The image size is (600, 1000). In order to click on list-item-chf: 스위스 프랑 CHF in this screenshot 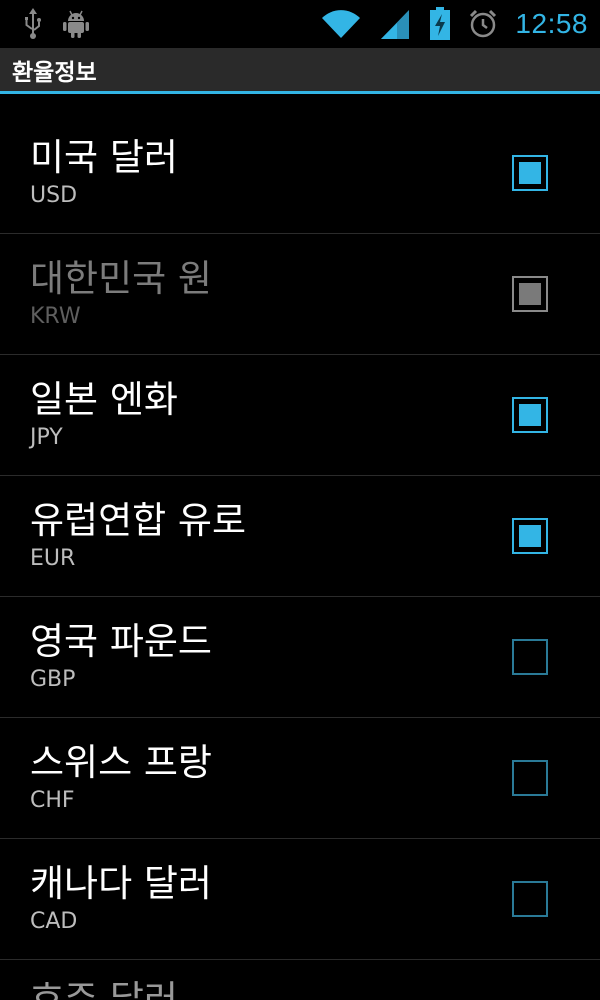, I will do `click(300, 778)`.